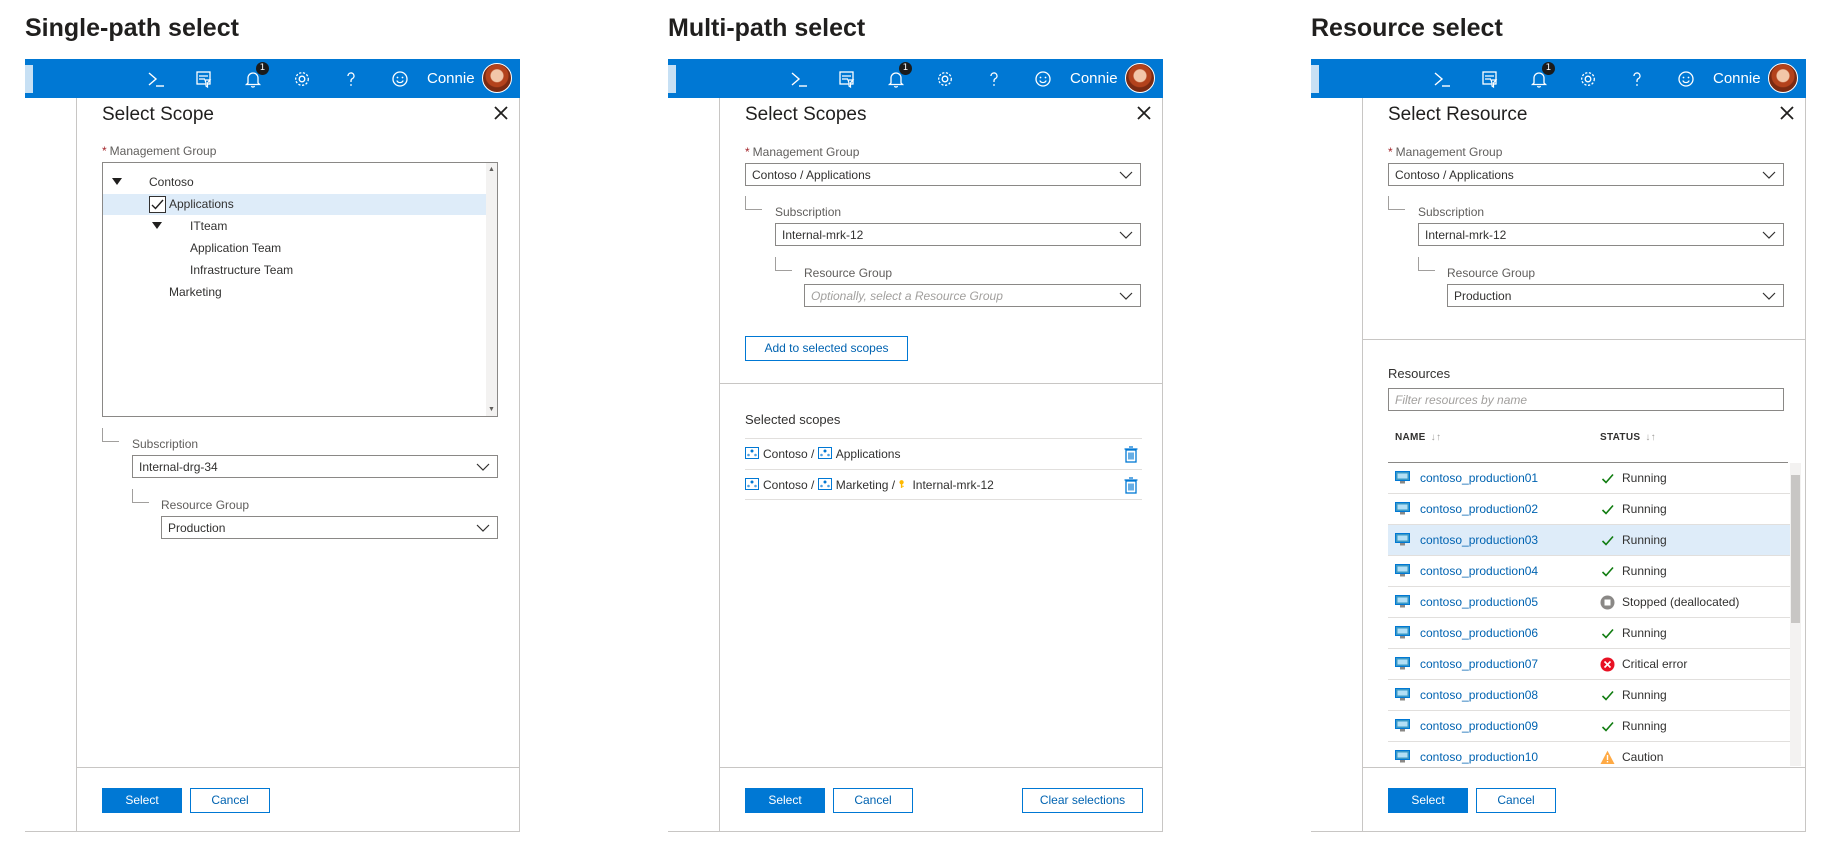 The image size is (1830, 858). Describe the element at coordinates (1451, 212) in the screenshot. I see `subscription-label: Subscription` at that location.